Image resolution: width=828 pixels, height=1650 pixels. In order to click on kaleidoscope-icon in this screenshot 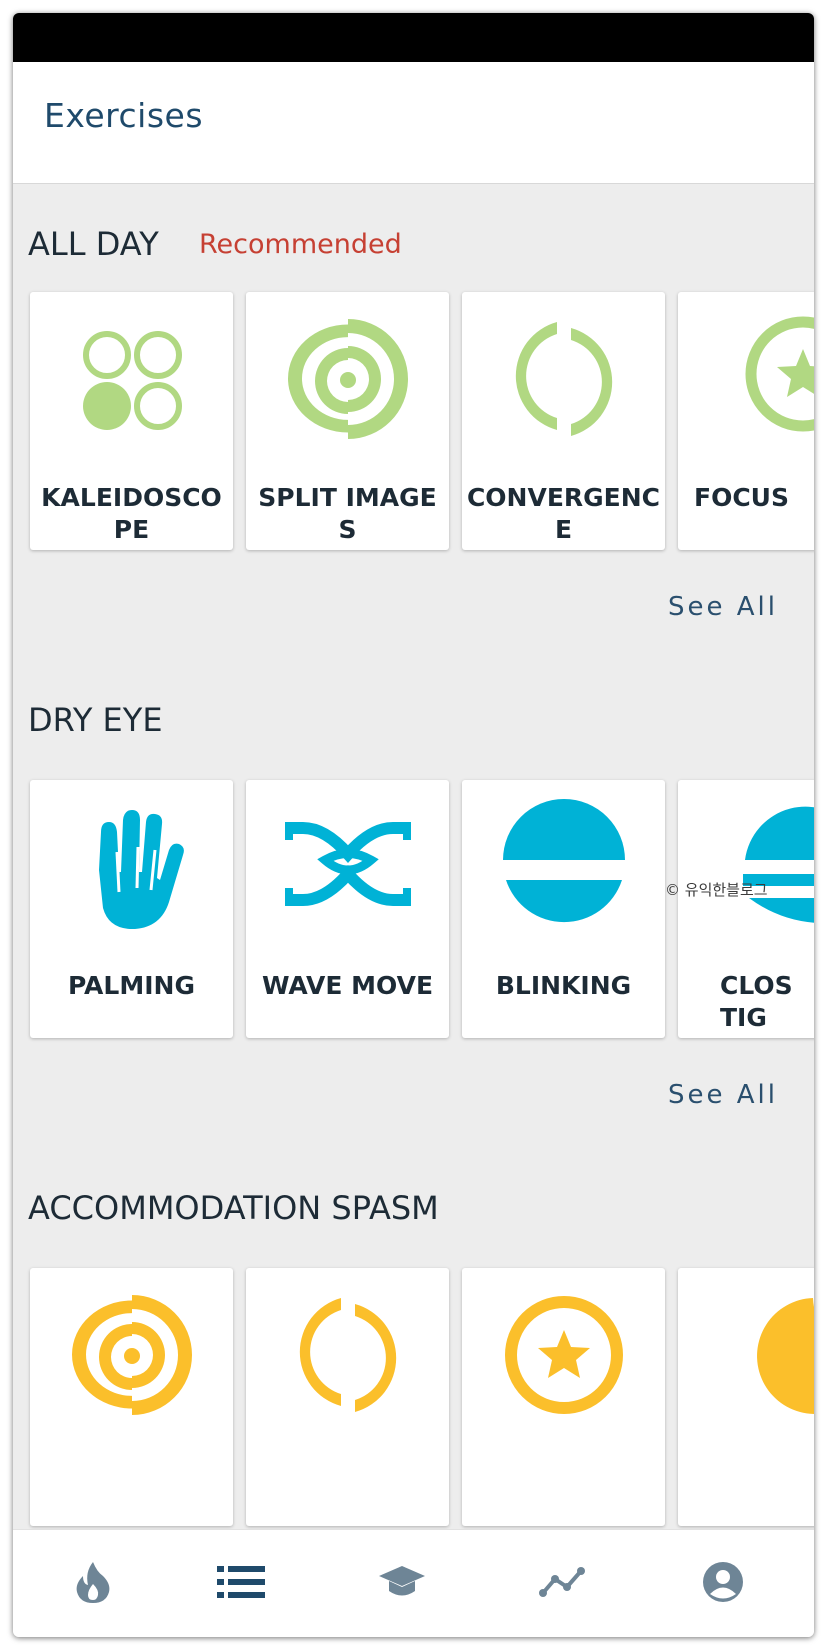, I will do `click(131, 379)`.